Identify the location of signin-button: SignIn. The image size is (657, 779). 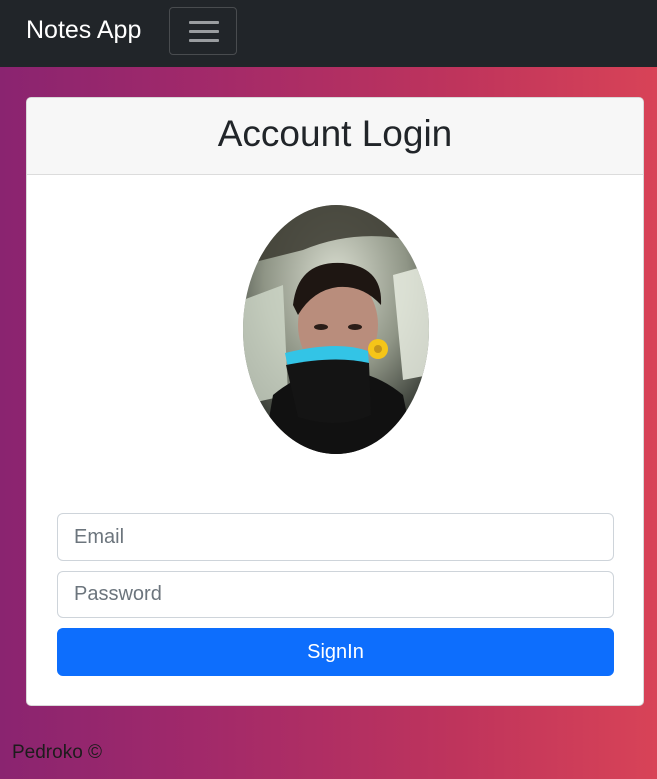
(335, 652).